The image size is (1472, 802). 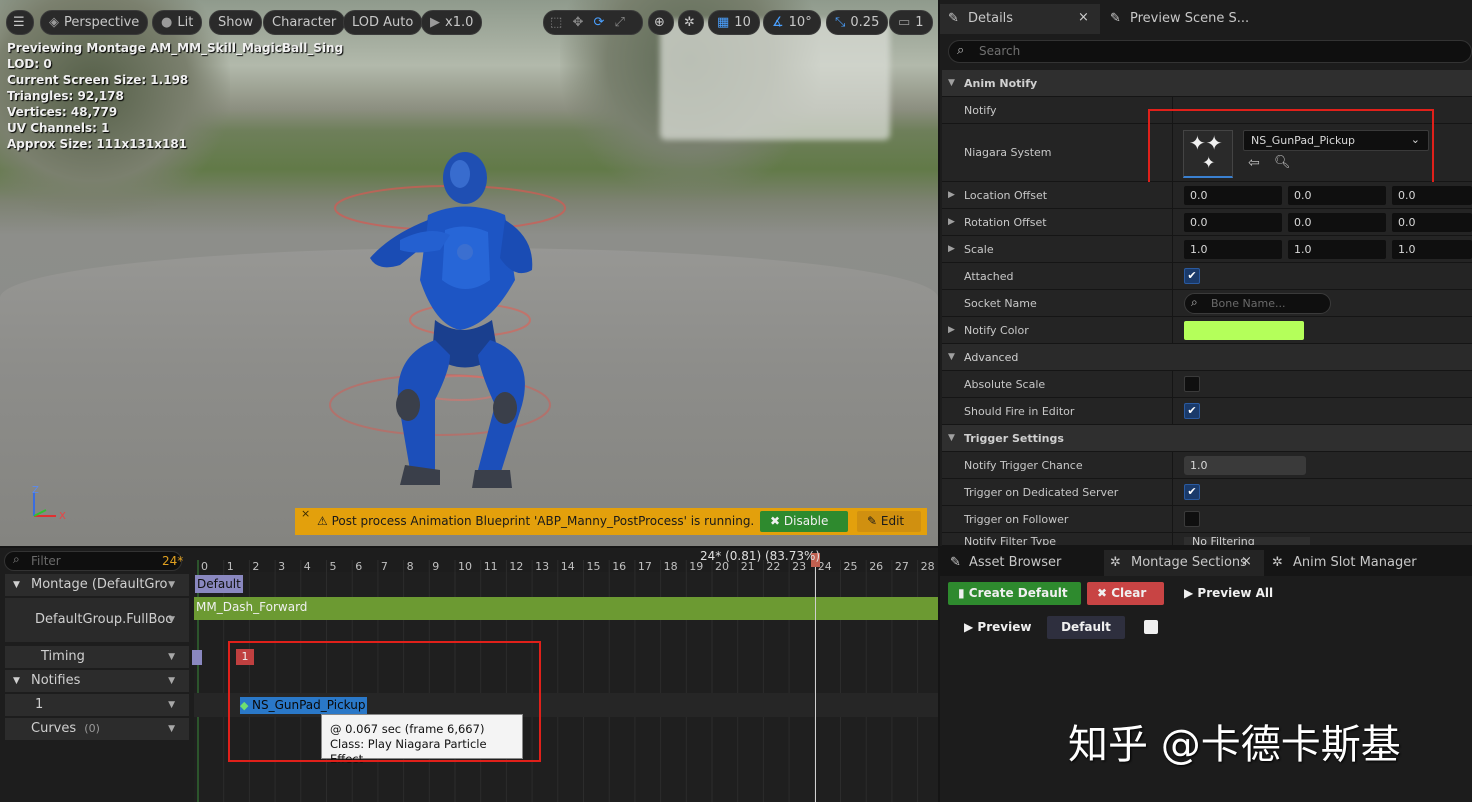 I want to click on rotate-icon: ⟳, so click(x=598, y=22).